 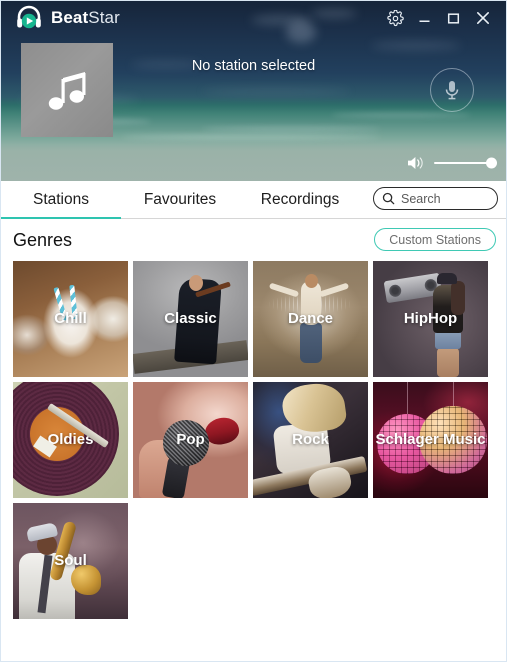 I want to click on main-tabbar: Stations Favourites Recordings, so click(x=253, y=200).